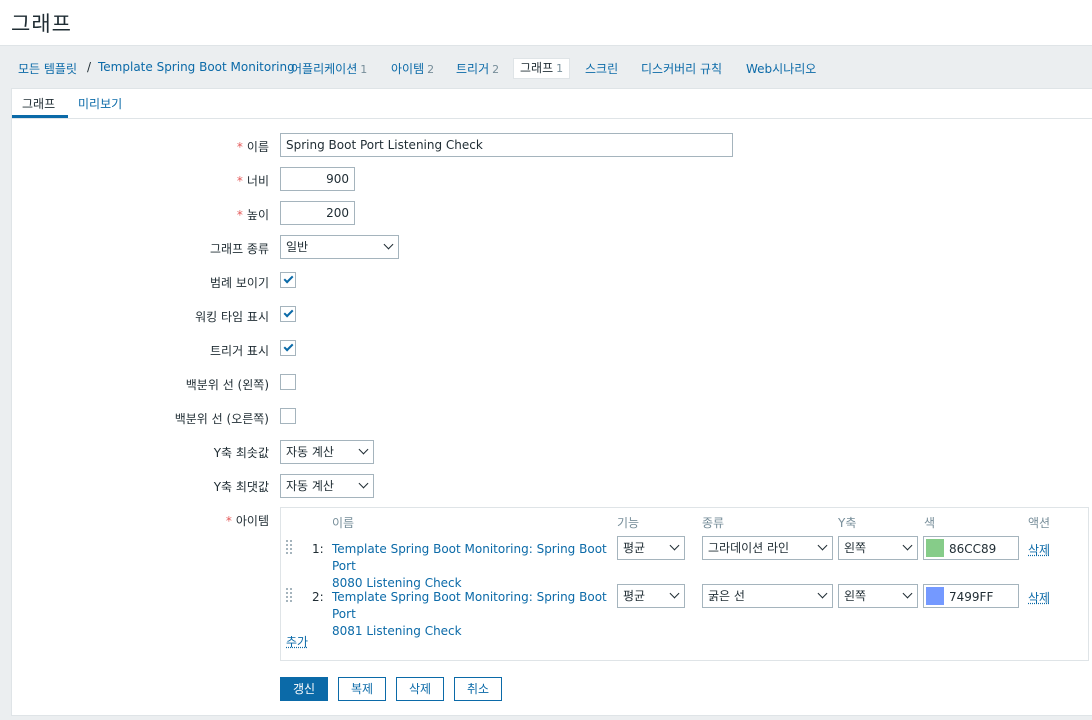  I want to click on items-header-color: 색, so click(930, 523).